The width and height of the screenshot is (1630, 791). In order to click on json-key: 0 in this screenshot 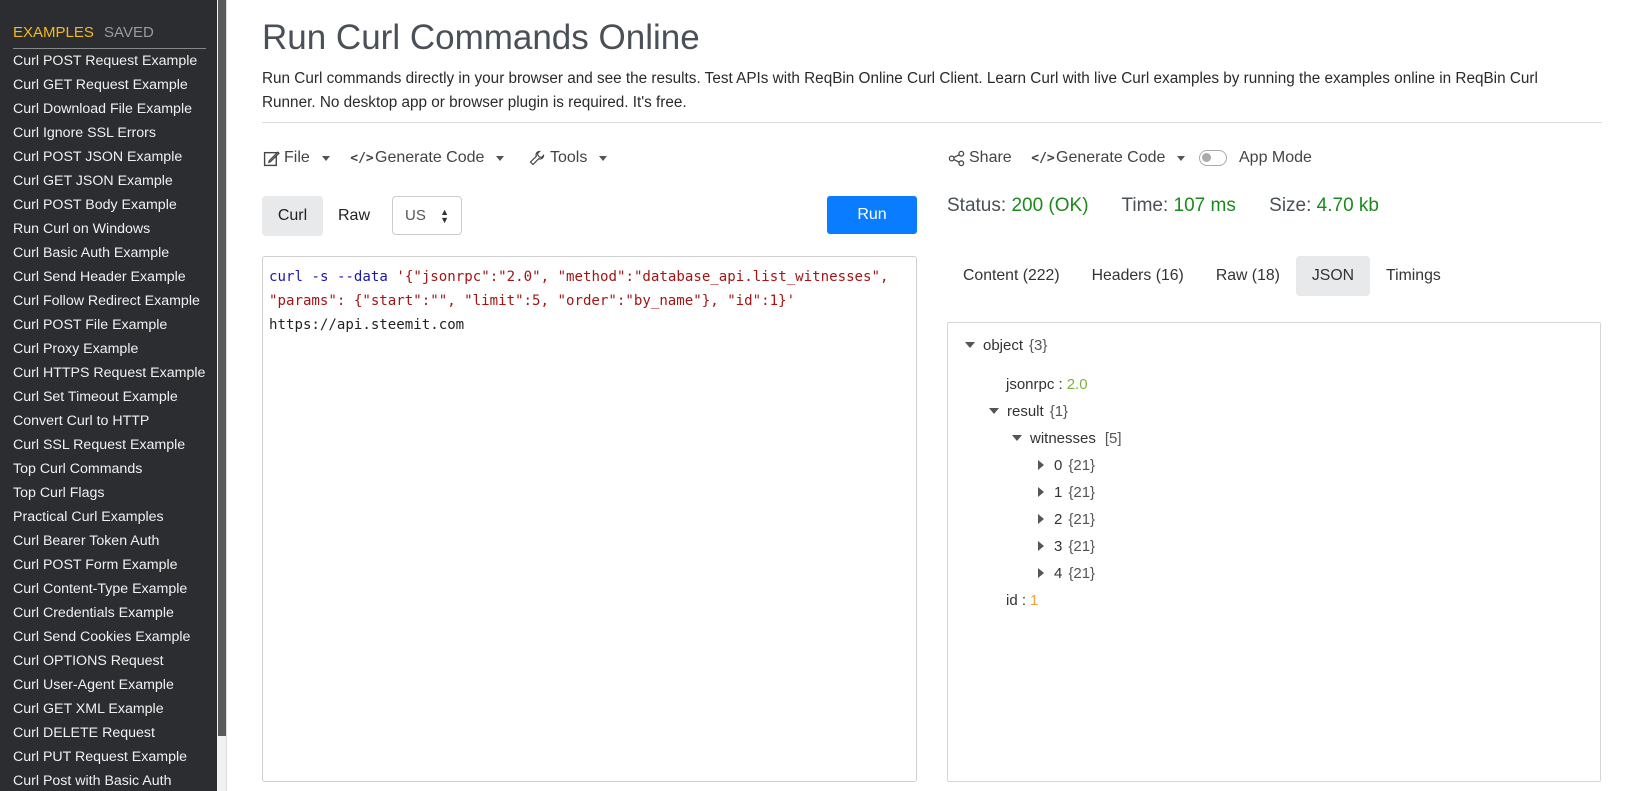, I will do `click(1058, 465)`.